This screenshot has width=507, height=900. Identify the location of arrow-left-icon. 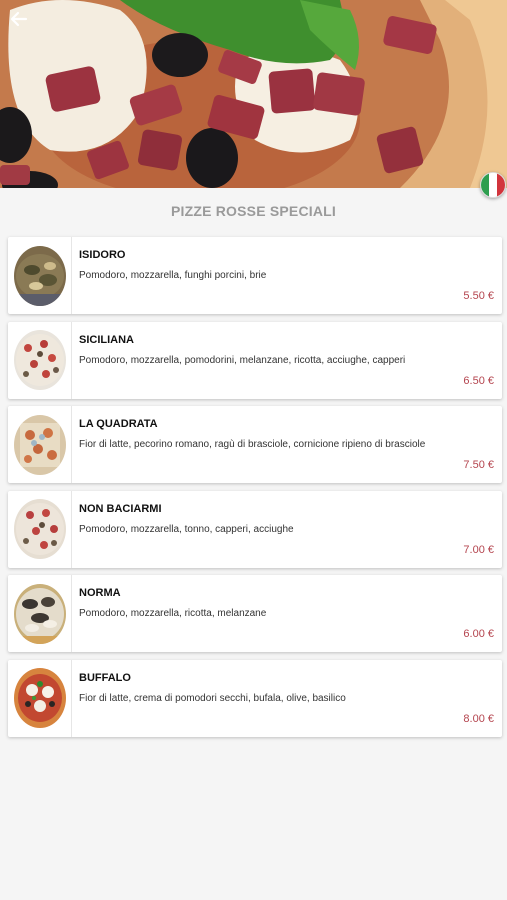
(19, 19).